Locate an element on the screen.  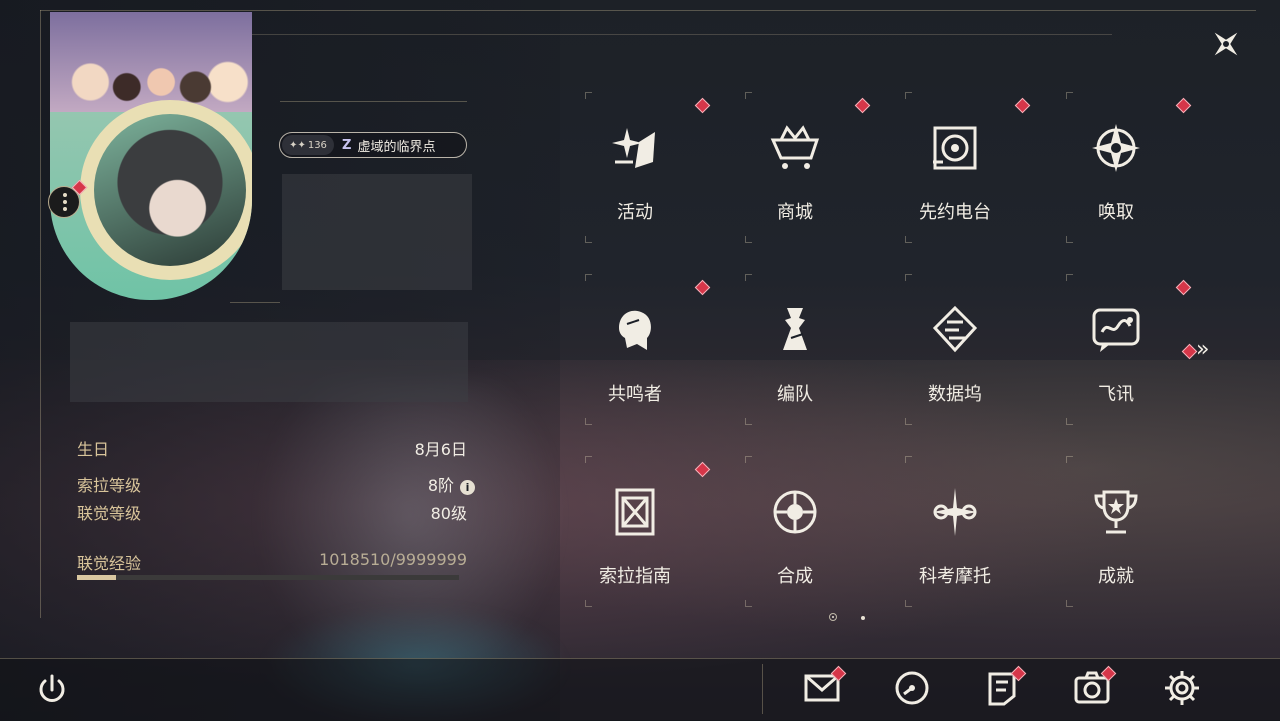
settings-gear-button is located at coordinates (1182, 688).